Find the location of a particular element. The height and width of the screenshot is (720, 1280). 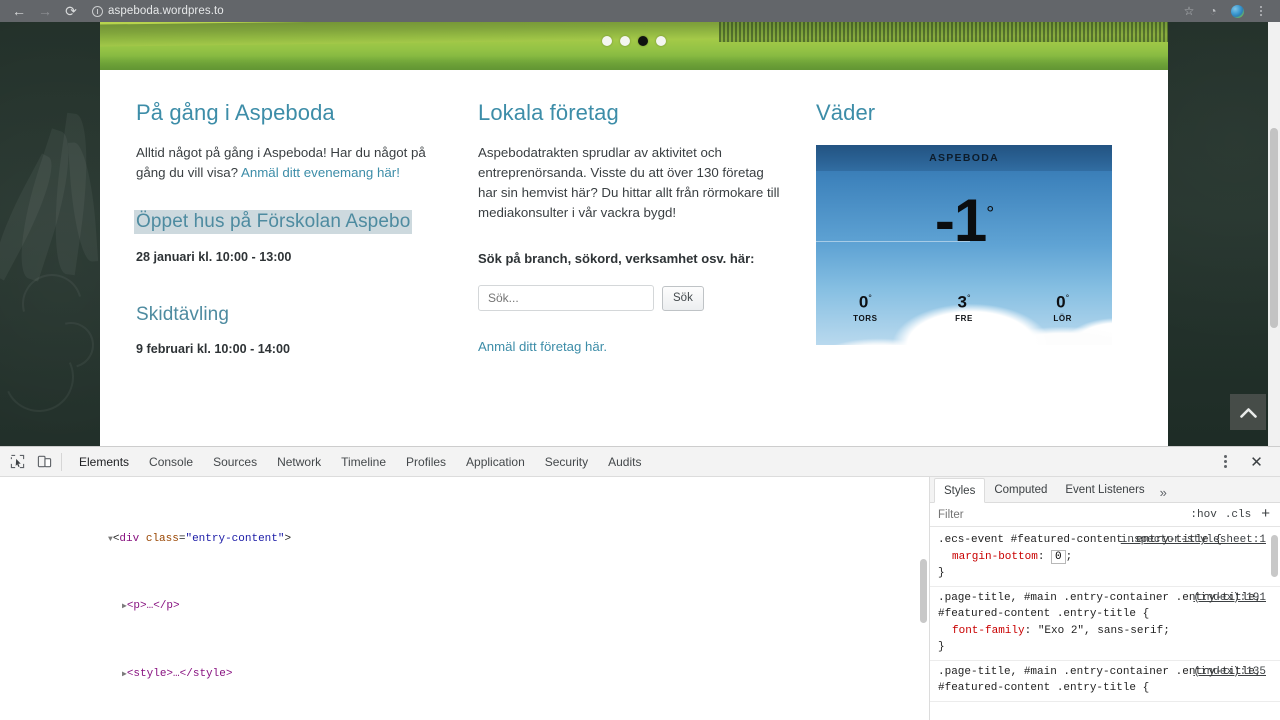

event-time-2: 9 februari kl. 10:00 - 14:00 is located at coordinates (213, 349).